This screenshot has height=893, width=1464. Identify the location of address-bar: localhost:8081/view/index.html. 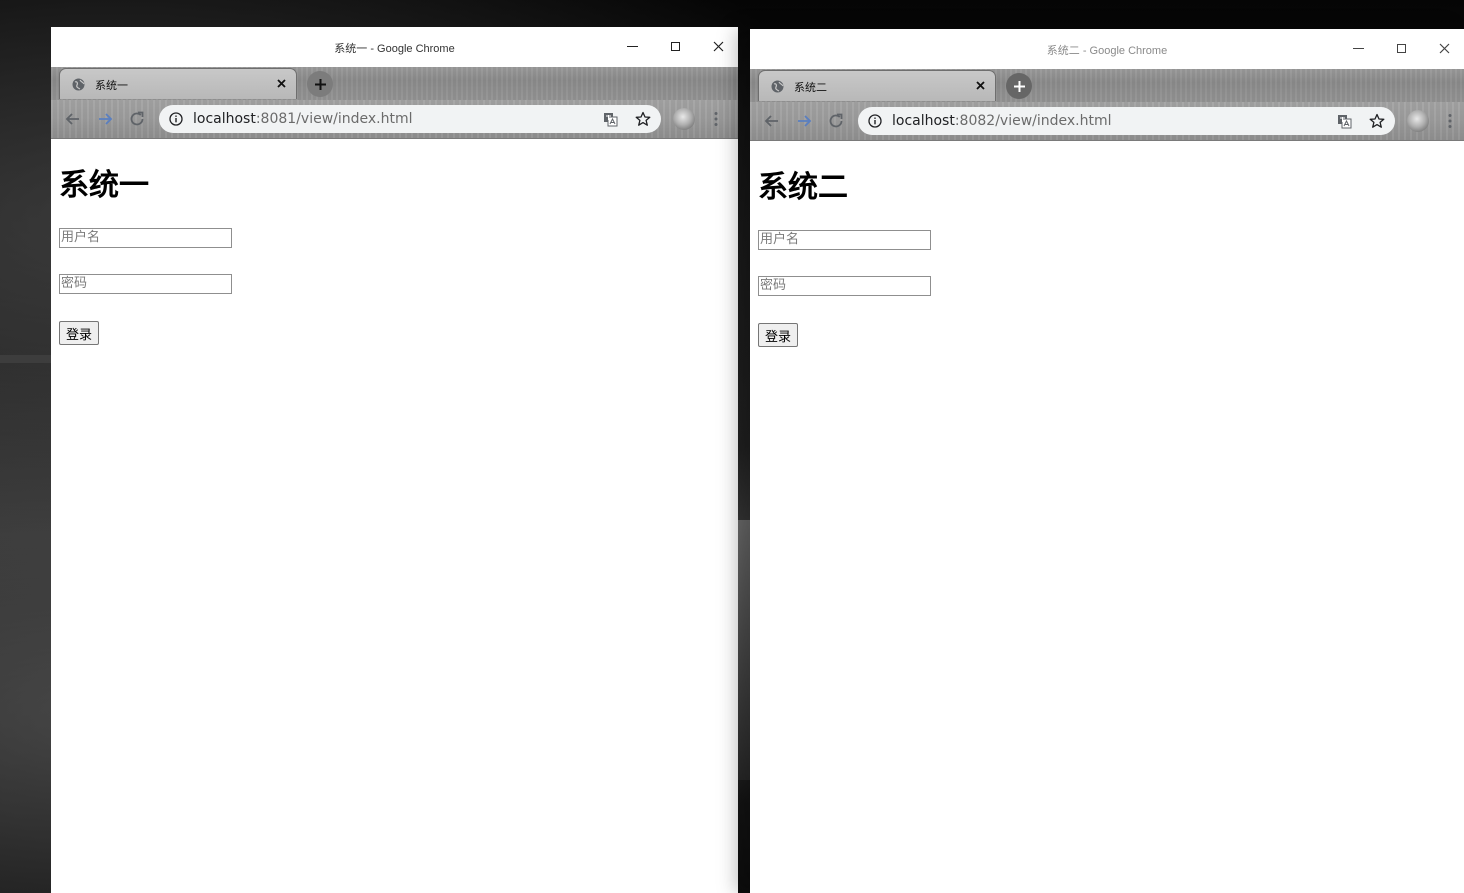
(410, 119).